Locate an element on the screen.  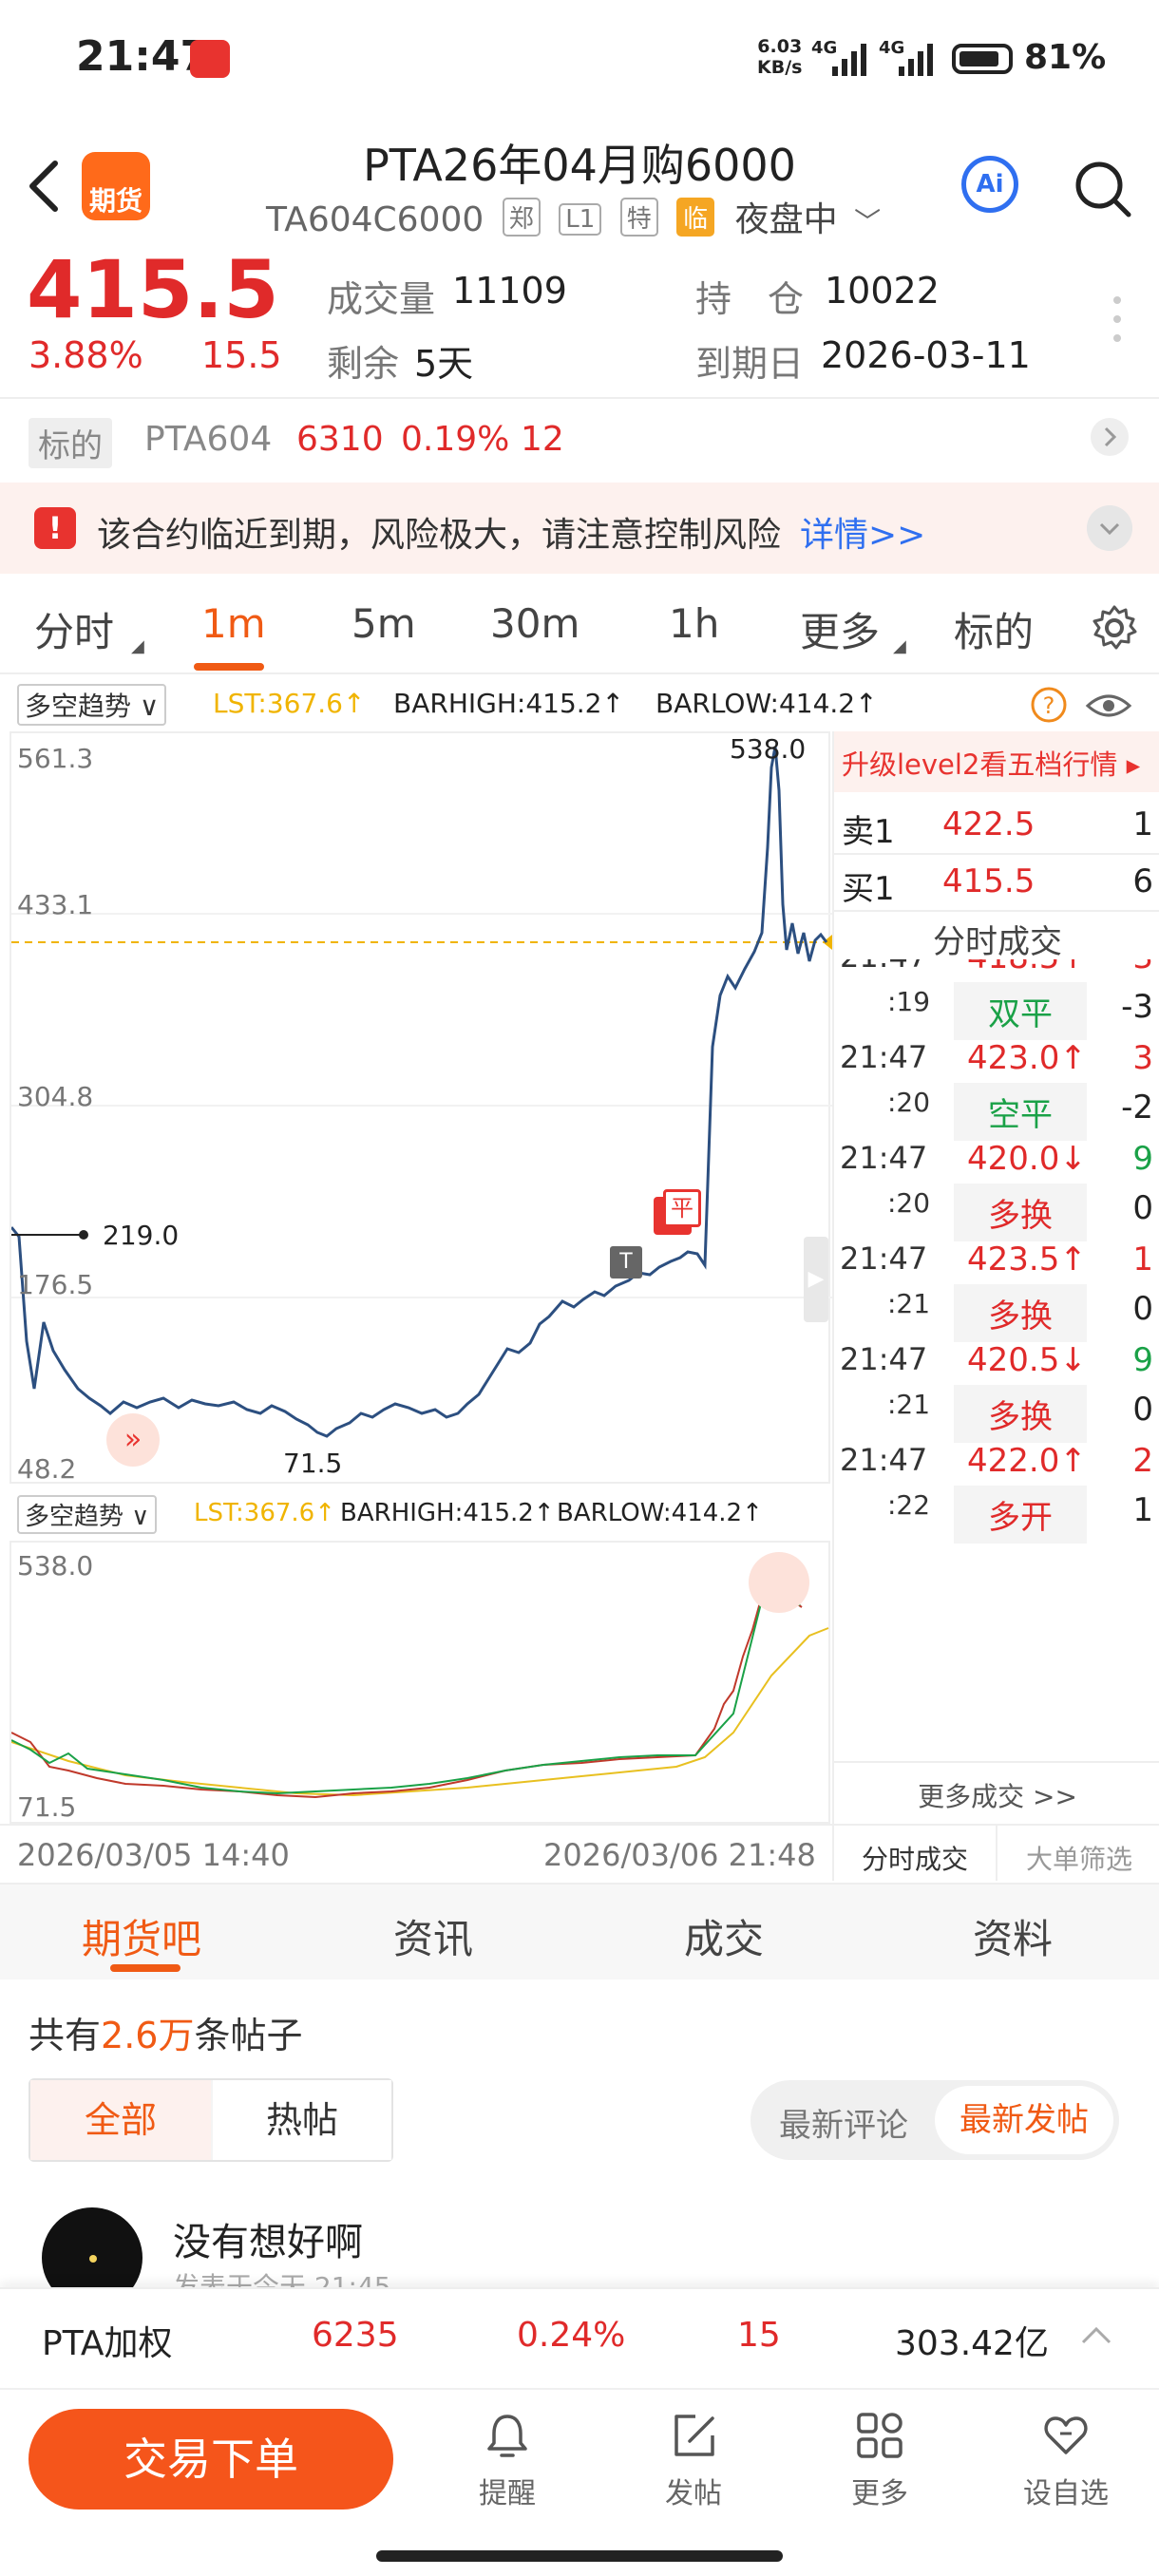
more-ticks-link: 更多成交 >> is located at coordinates (996, 1792).